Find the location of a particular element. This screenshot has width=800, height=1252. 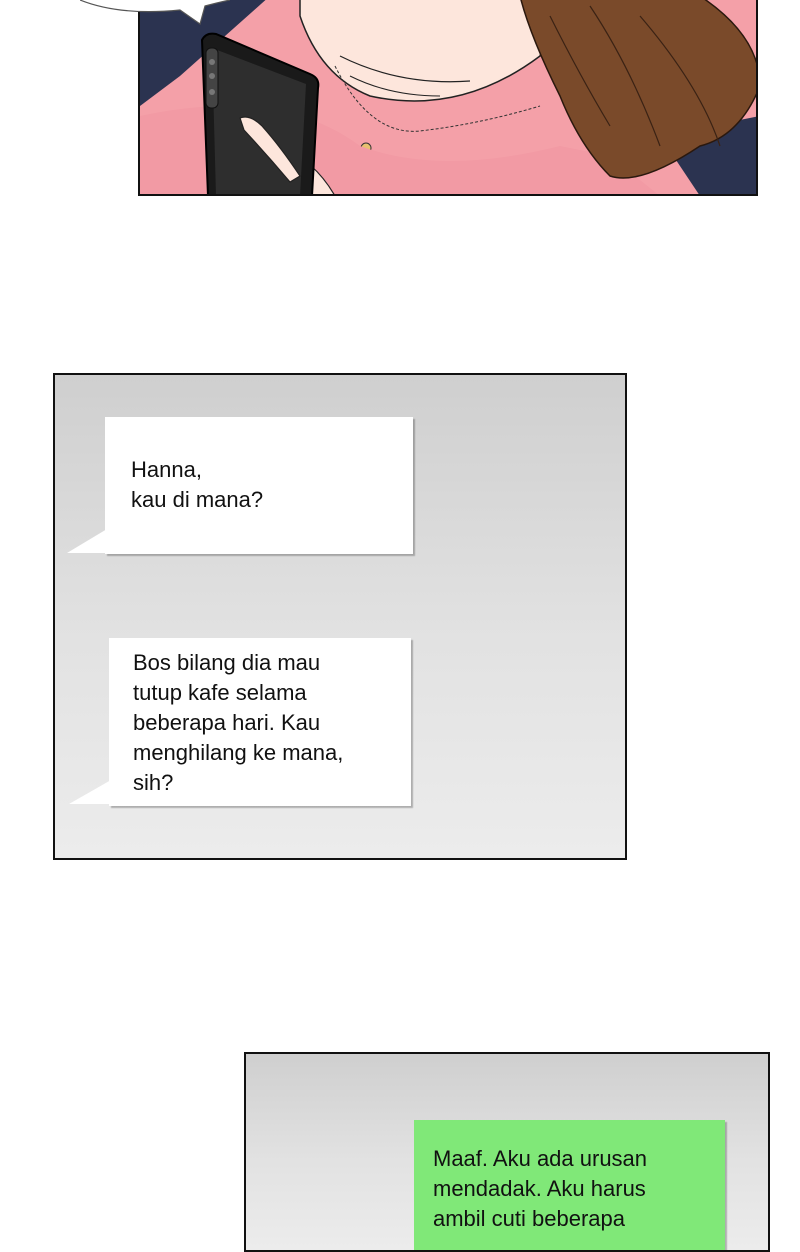

character-illustration is located at coordinates (448, 97).